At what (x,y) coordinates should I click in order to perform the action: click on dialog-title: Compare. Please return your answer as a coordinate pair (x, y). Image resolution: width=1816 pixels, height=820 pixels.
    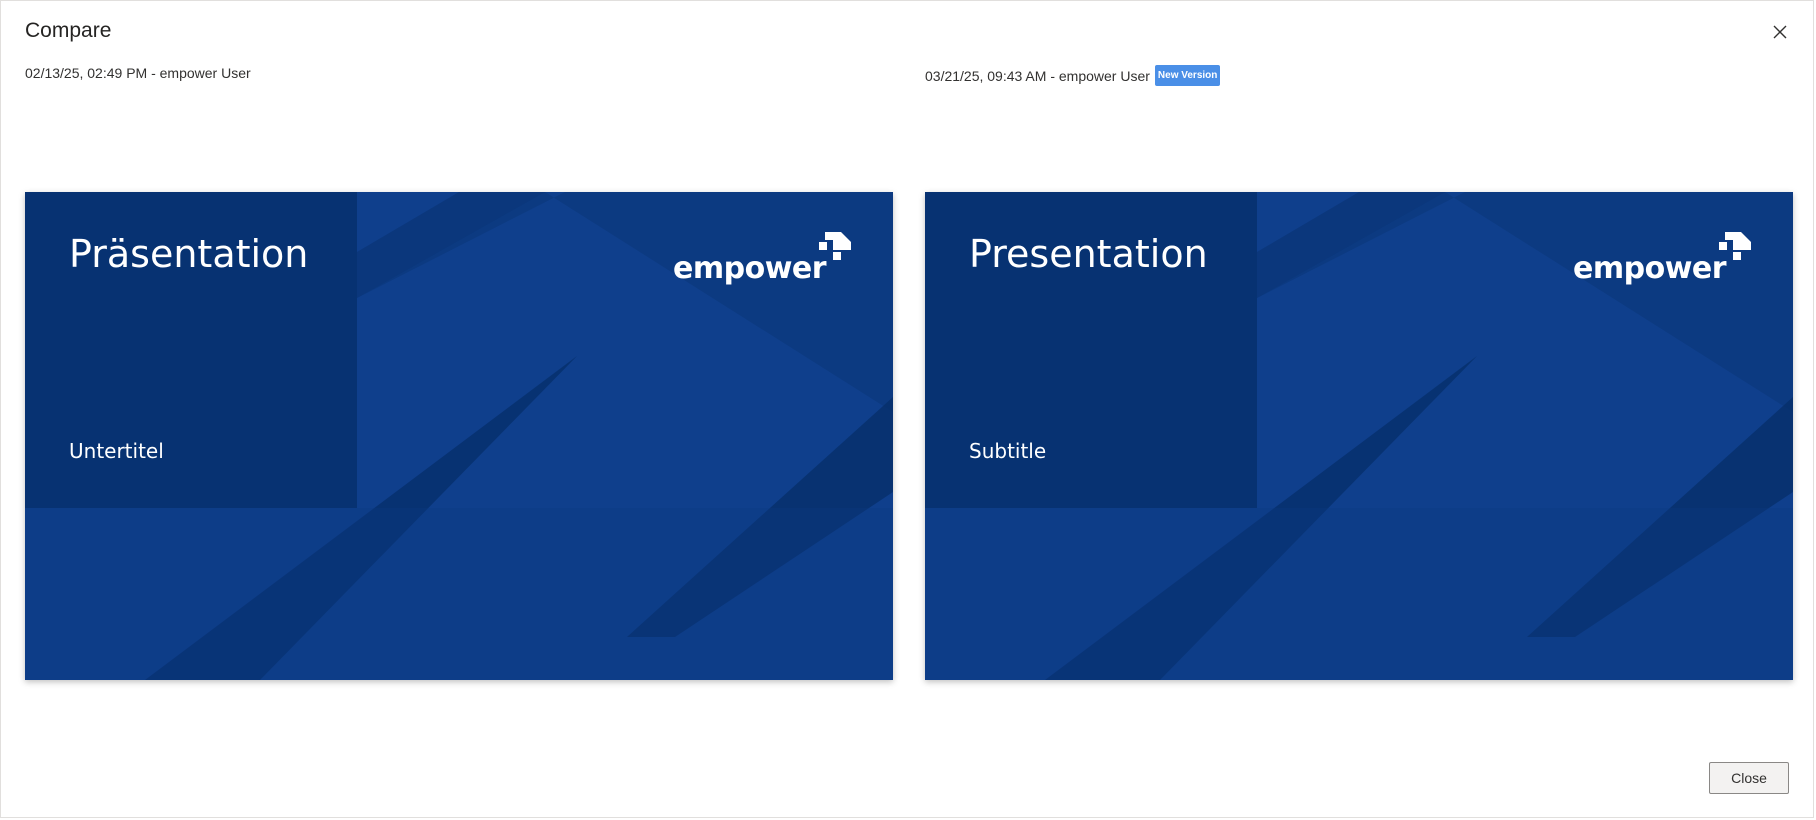
    Looking at the image, I should click on (68, 30).